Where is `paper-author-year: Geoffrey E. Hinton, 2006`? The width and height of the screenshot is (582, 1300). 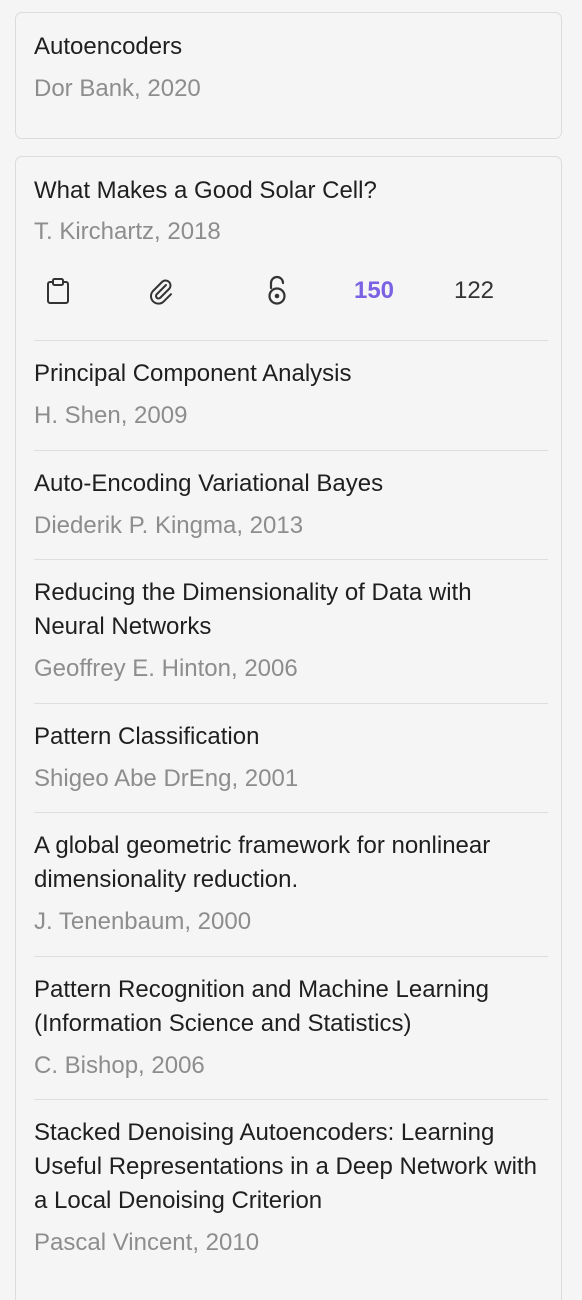
paper-author-year: Geoffrey E. Hinton, 2006 is located at coordinates (166, 668).